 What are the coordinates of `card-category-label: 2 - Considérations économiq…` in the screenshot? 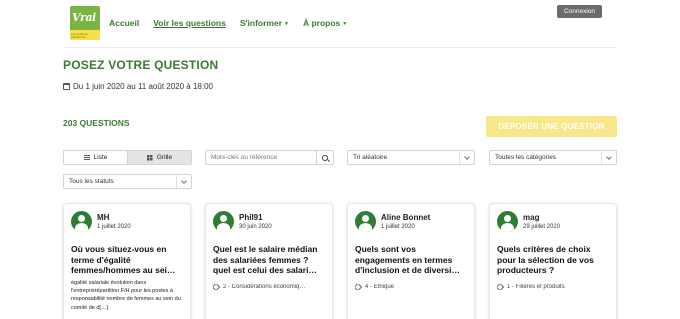 It's located at (264, 287).